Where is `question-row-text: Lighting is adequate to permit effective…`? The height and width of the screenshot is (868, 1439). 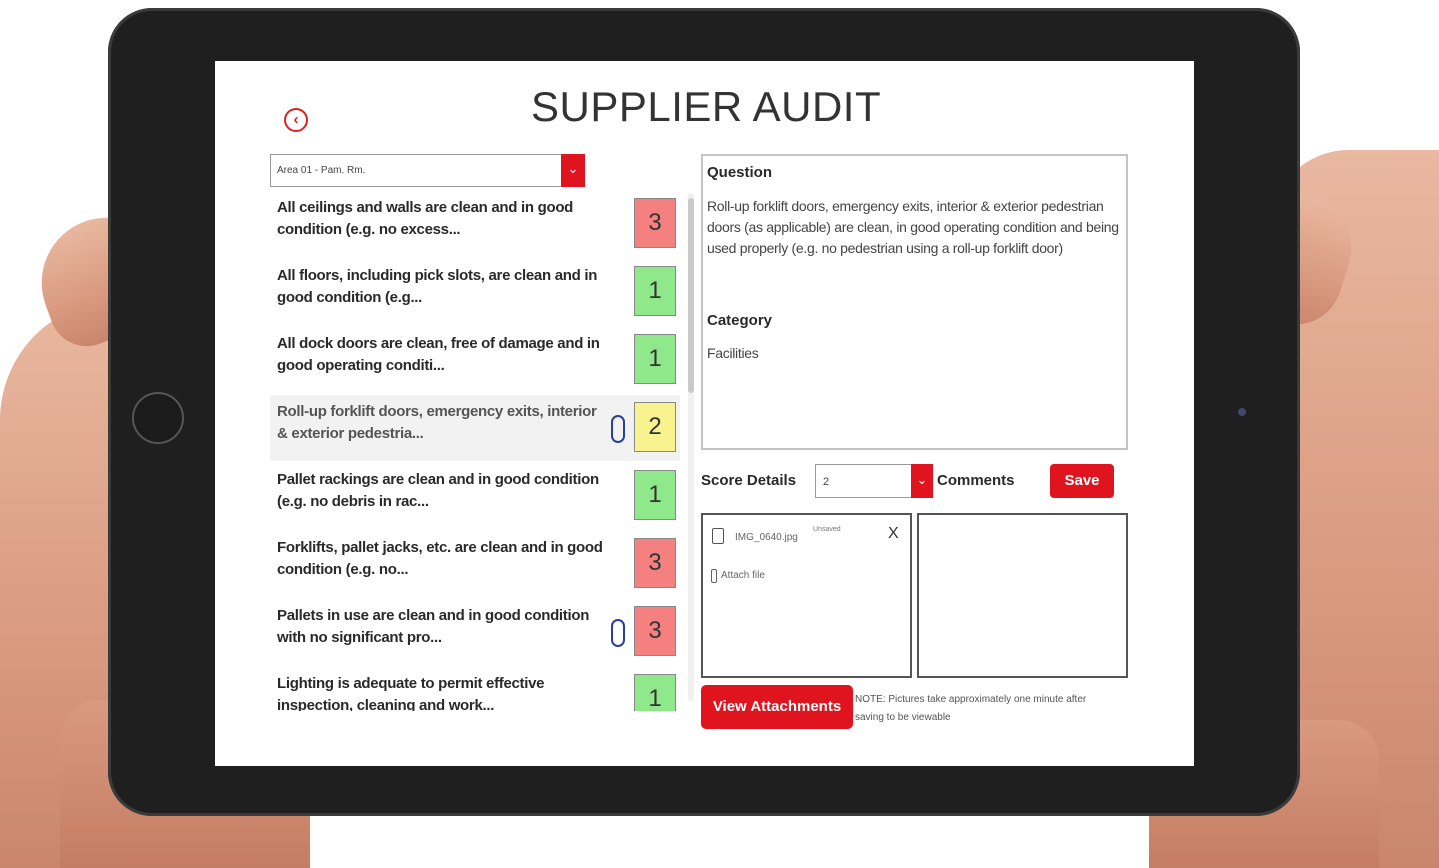
question-row-text: Lighting is adequate to permit effective… is located at coordinates (411, 693).